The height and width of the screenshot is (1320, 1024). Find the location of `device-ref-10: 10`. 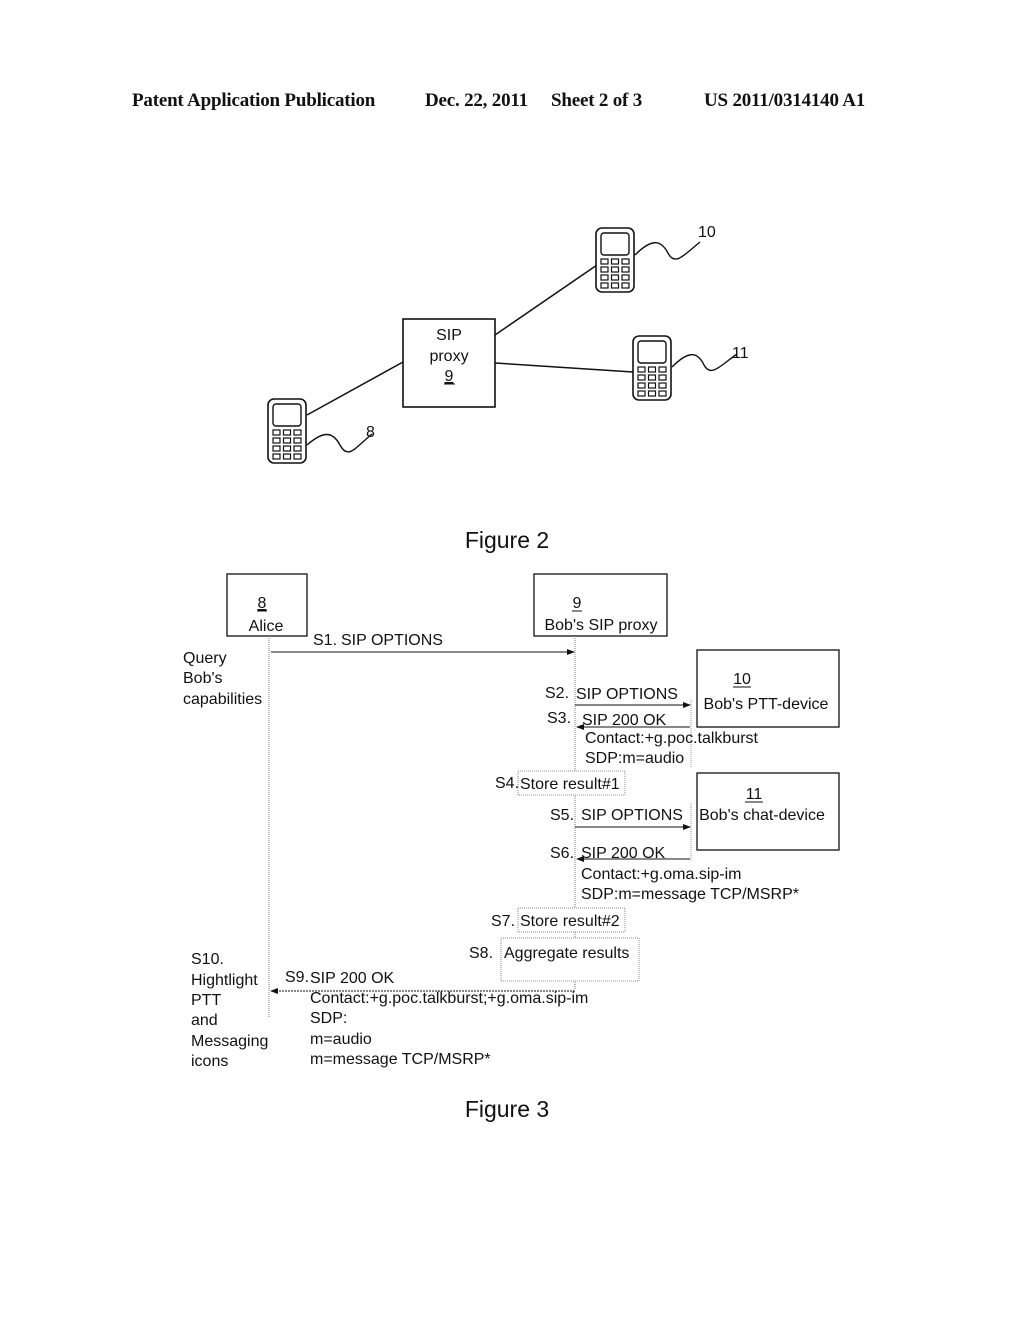

device-ref-10: 10 is located at coordinates (707, 232).